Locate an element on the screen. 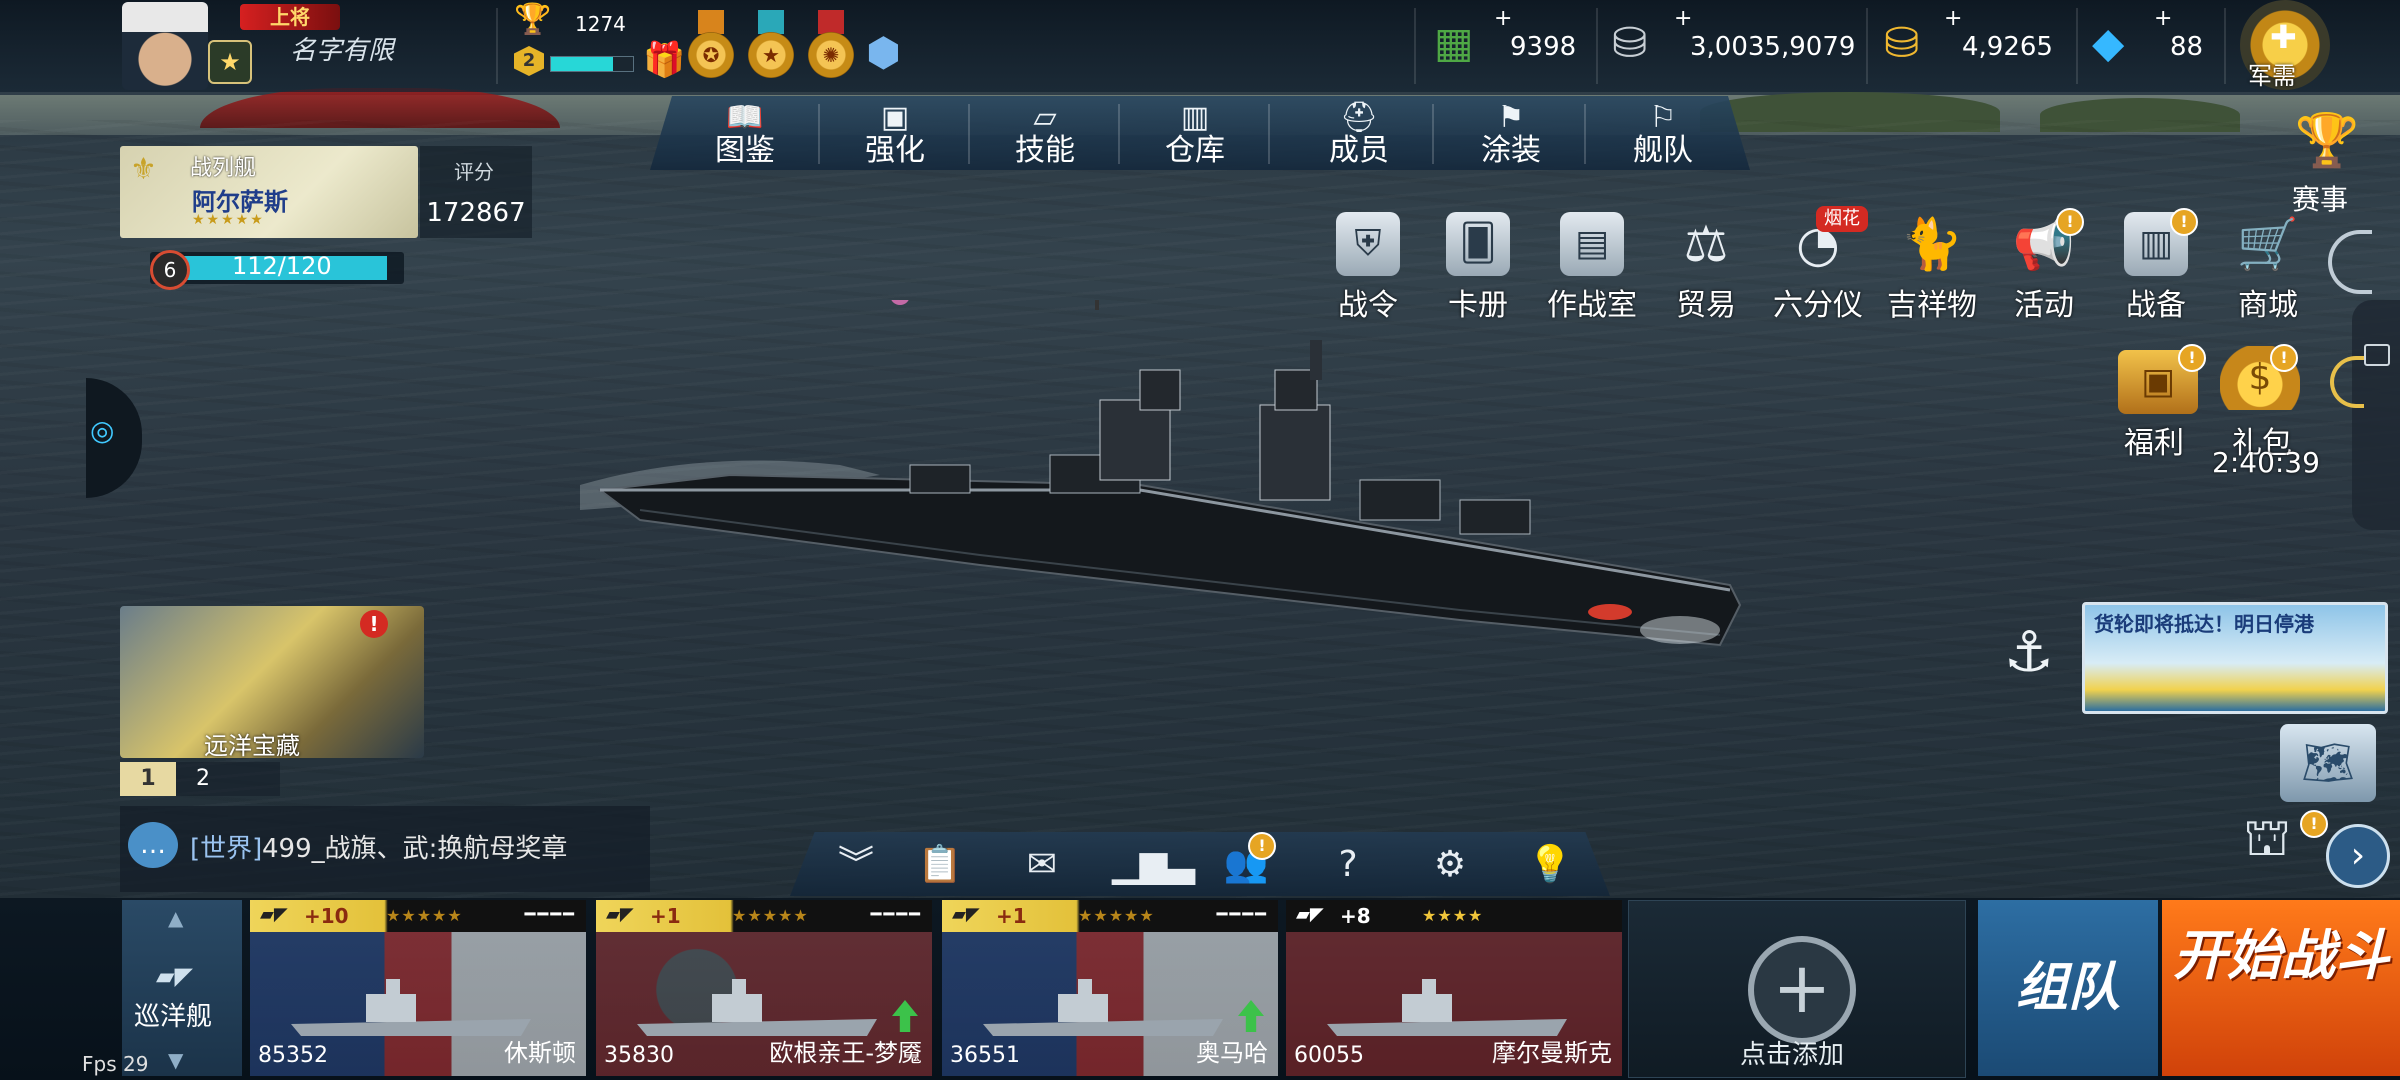  team-button: 组队 is located at coordinates (2068, 988).